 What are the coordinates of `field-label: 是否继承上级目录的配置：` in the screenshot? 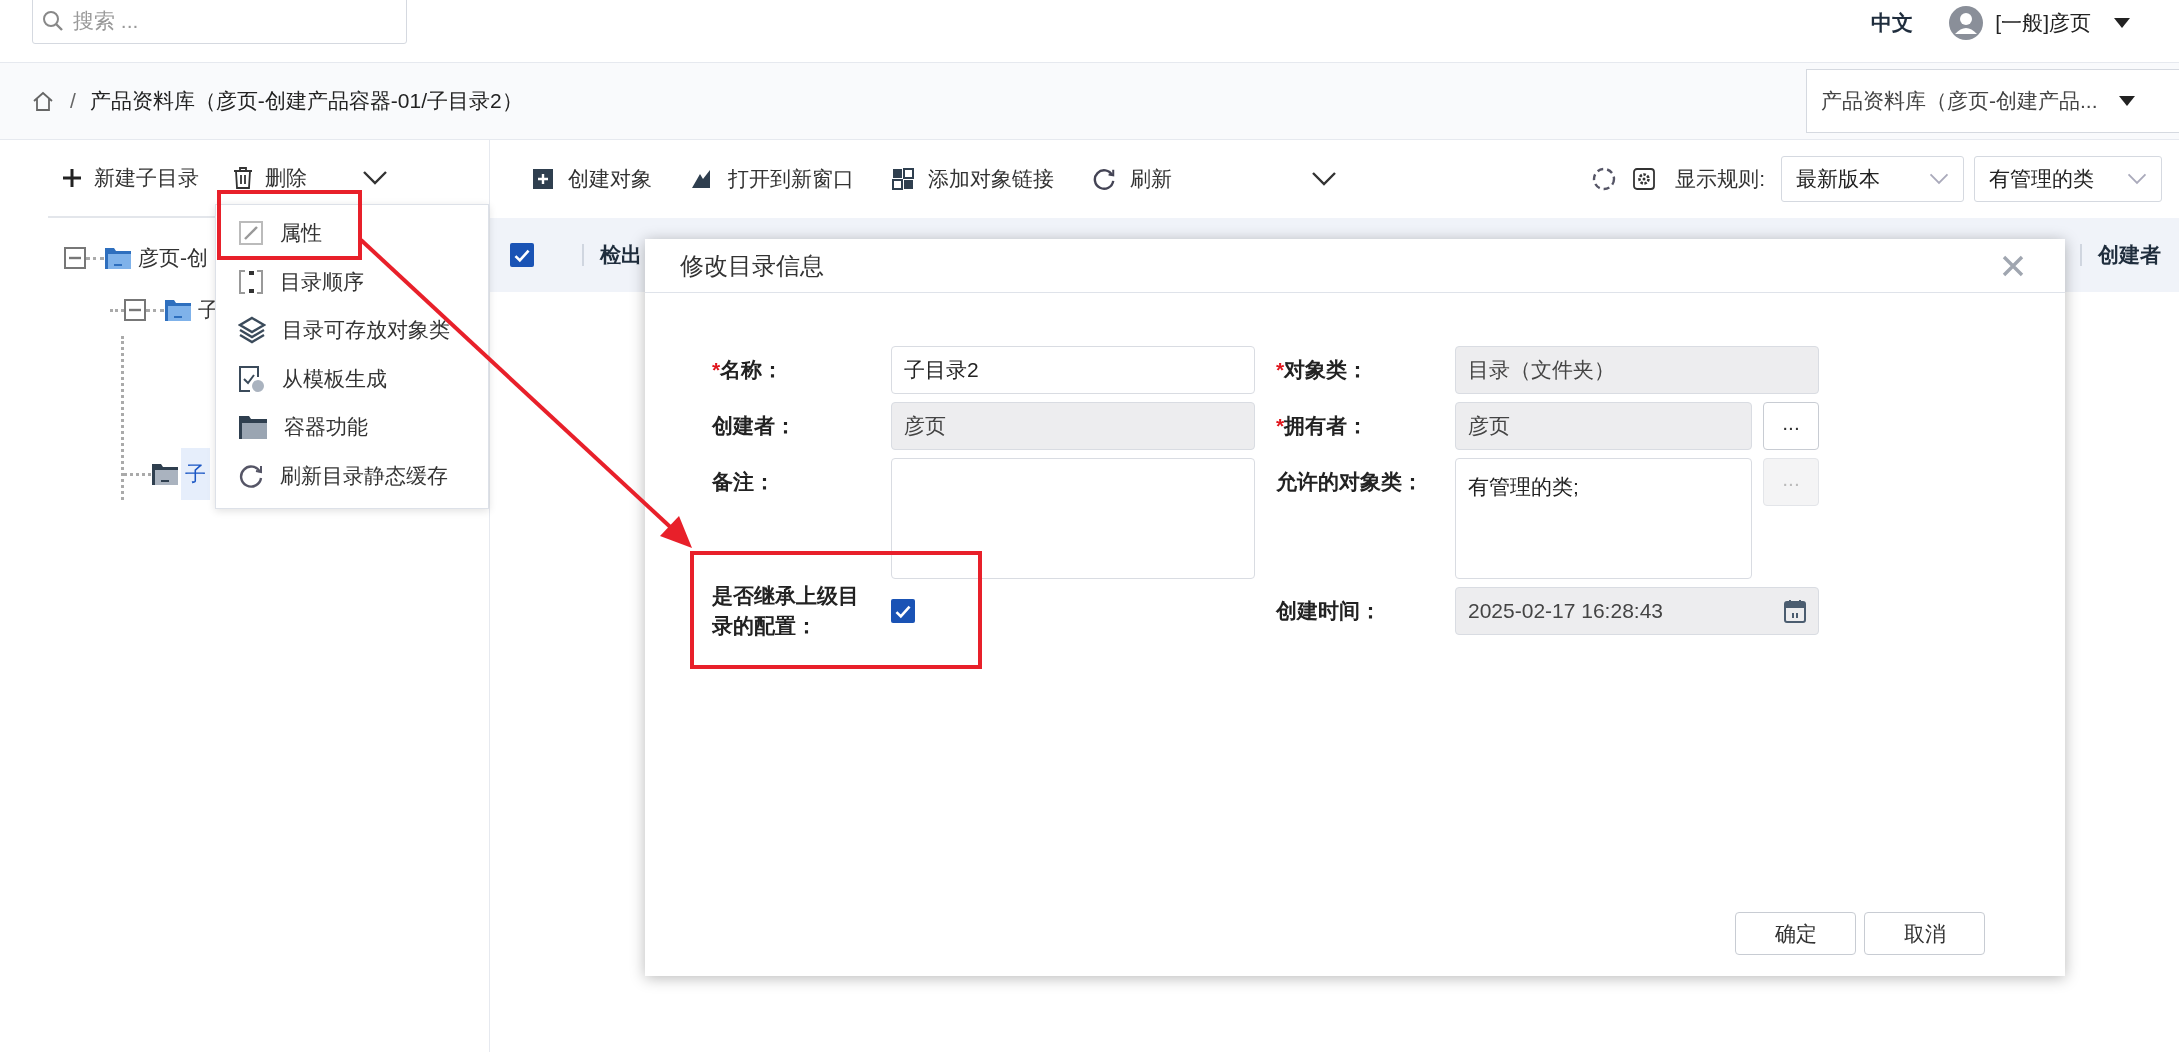 It's located at (786, 611).